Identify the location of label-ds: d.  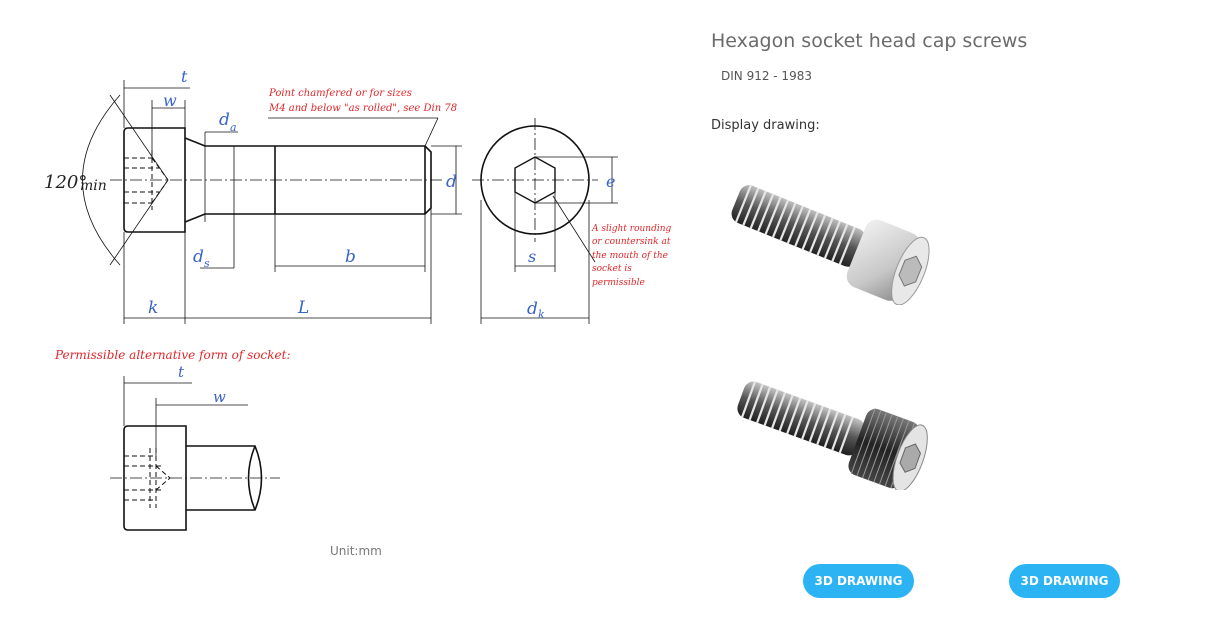
(198, 257).